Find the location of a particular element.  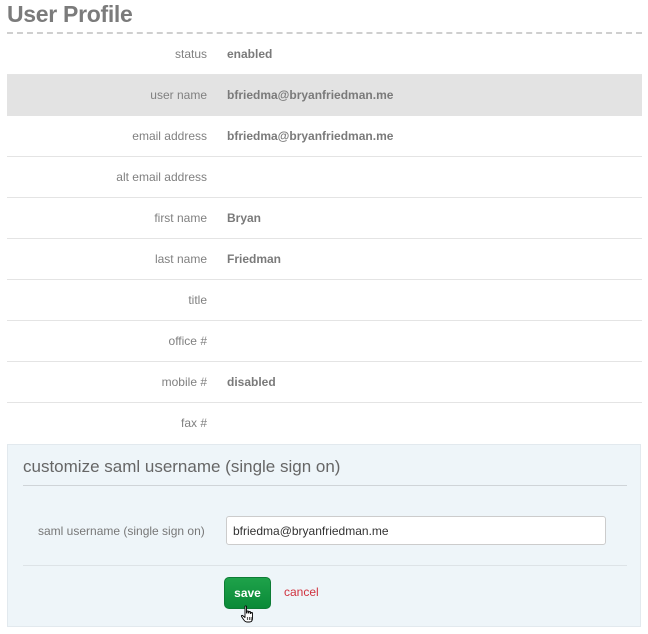

panel-title: customize saml username (single sign on) is located at coordinates (182, 466).